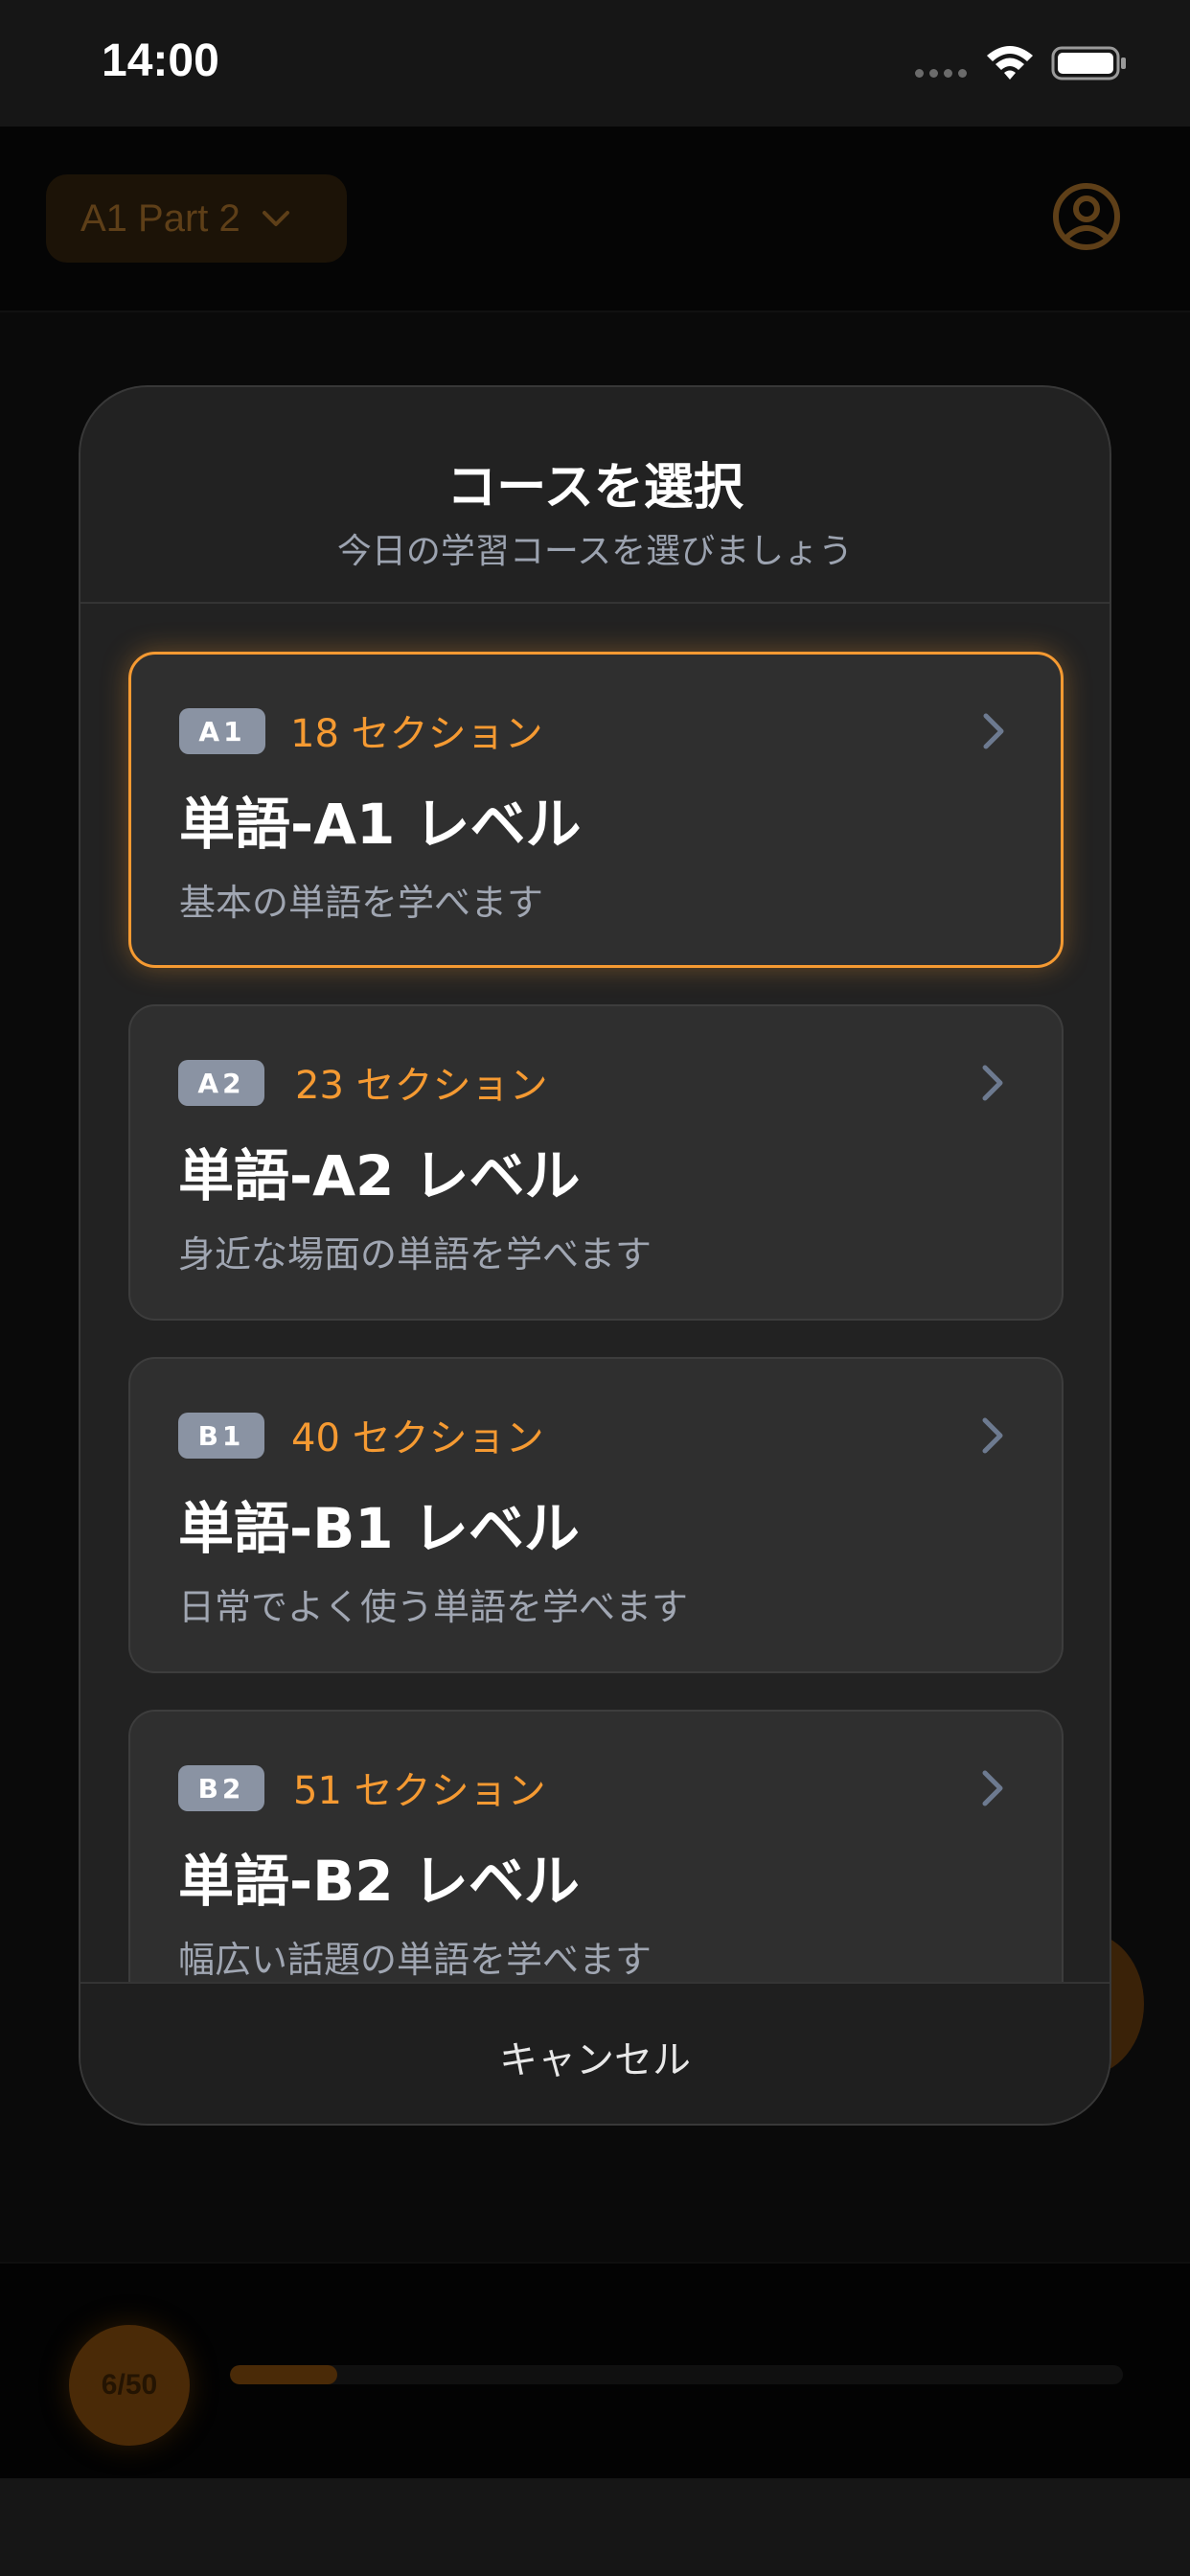 The height and width of the screenshot is (2576, 1190). Describe the element at coordinates (595, 488) in the screenshot. I see `modal-title: コースを選択` at that location.